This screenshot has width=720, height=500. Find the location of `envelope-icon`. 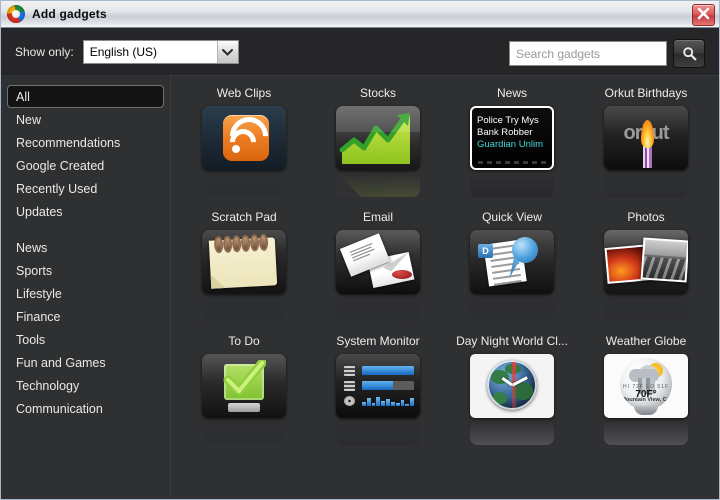

envelope-icon is located at coordinates (378, 262).